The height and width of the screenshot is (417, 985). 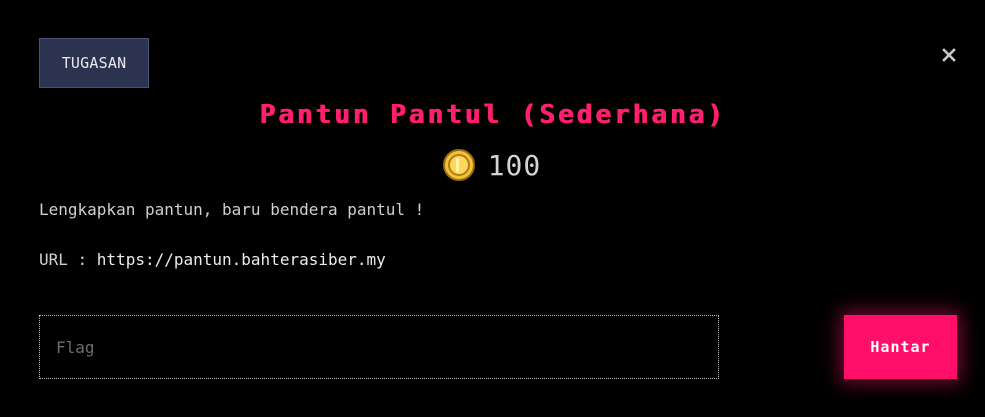 I want to click on points-value: 100, so click(x=514, y=165).